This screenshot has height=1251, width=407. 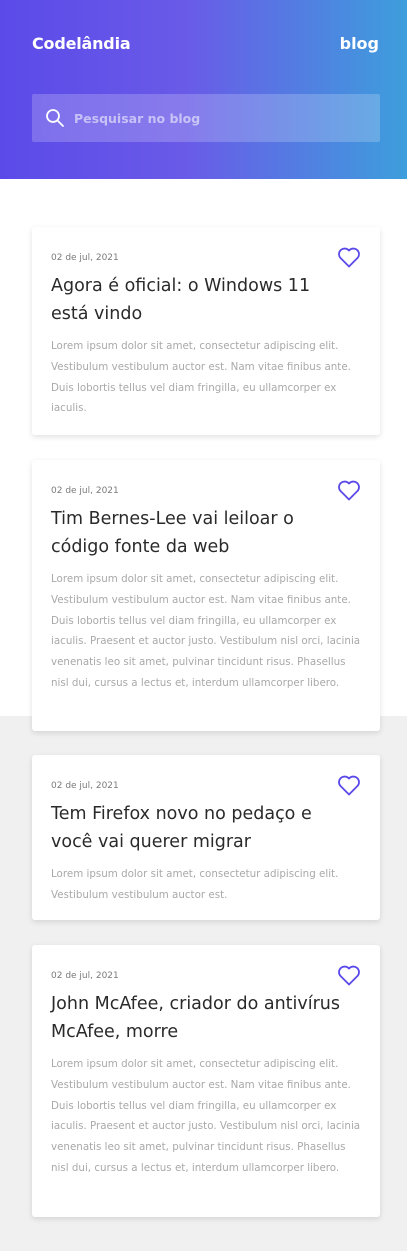 I want to click on post-title: Agora é oficial: o Windows 11 está vindo, so click(x=201, y=300).